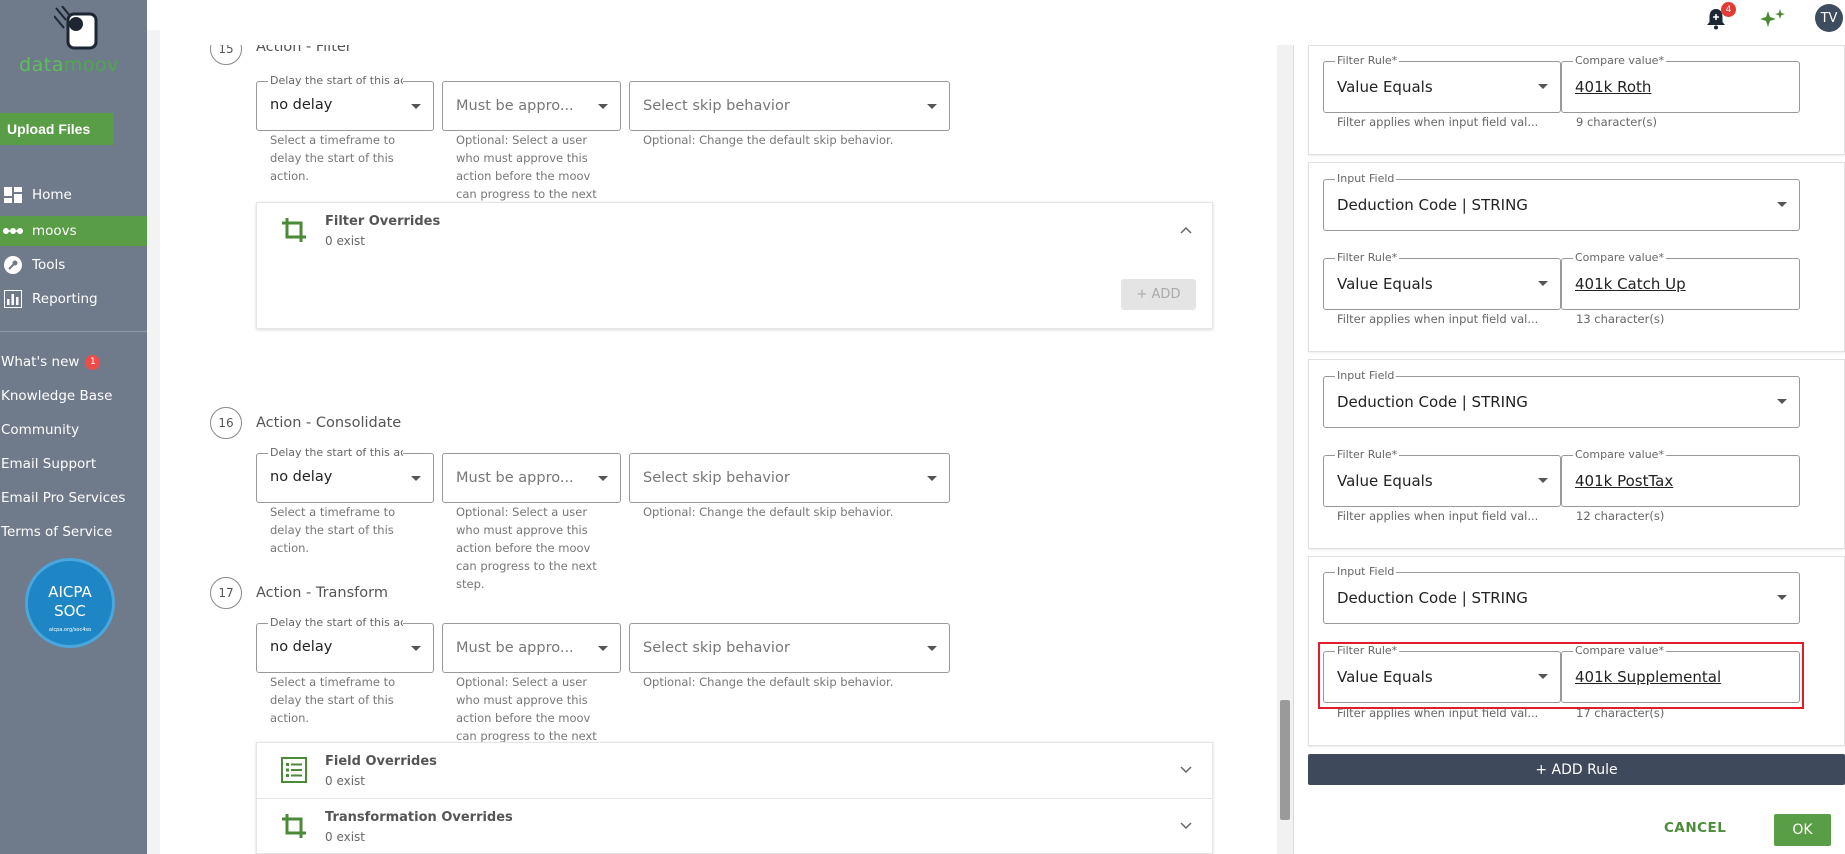 This screenshot has height=854, width=1845. Describe the element at coordinates (63, 498) in the screenshot. I see `link-email-pro-services: Email Pro Services` at that location.